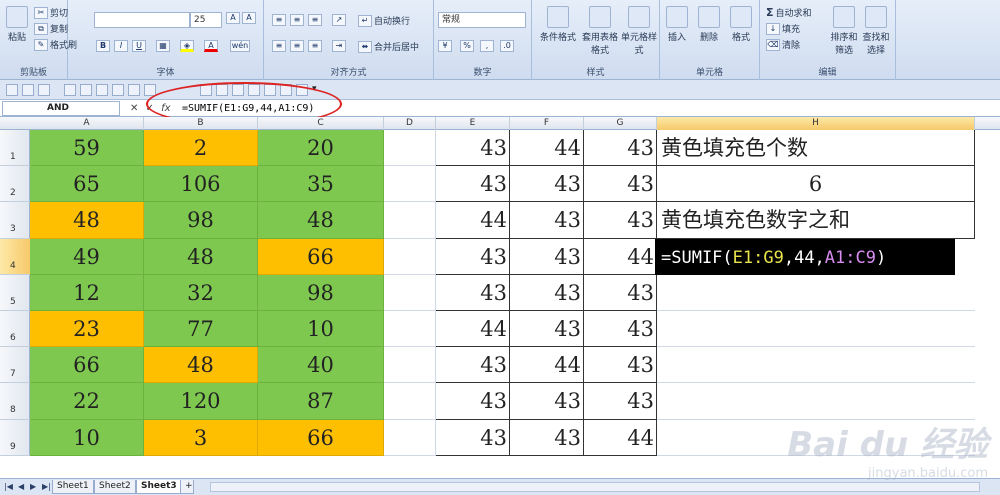 This screenshot has height=495, width=1000. Describe the element at coordinates (33, 486) in the screenshot. I see `next-sheet-icon: ▶` at that location.